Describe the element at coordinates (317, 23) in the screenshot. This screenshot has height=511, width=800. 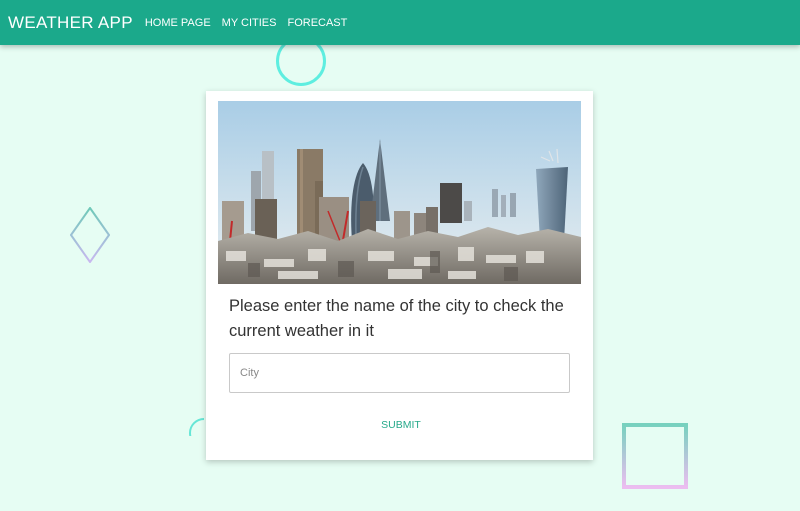
I see `nav-link-forecast: FORECAST` at that location.